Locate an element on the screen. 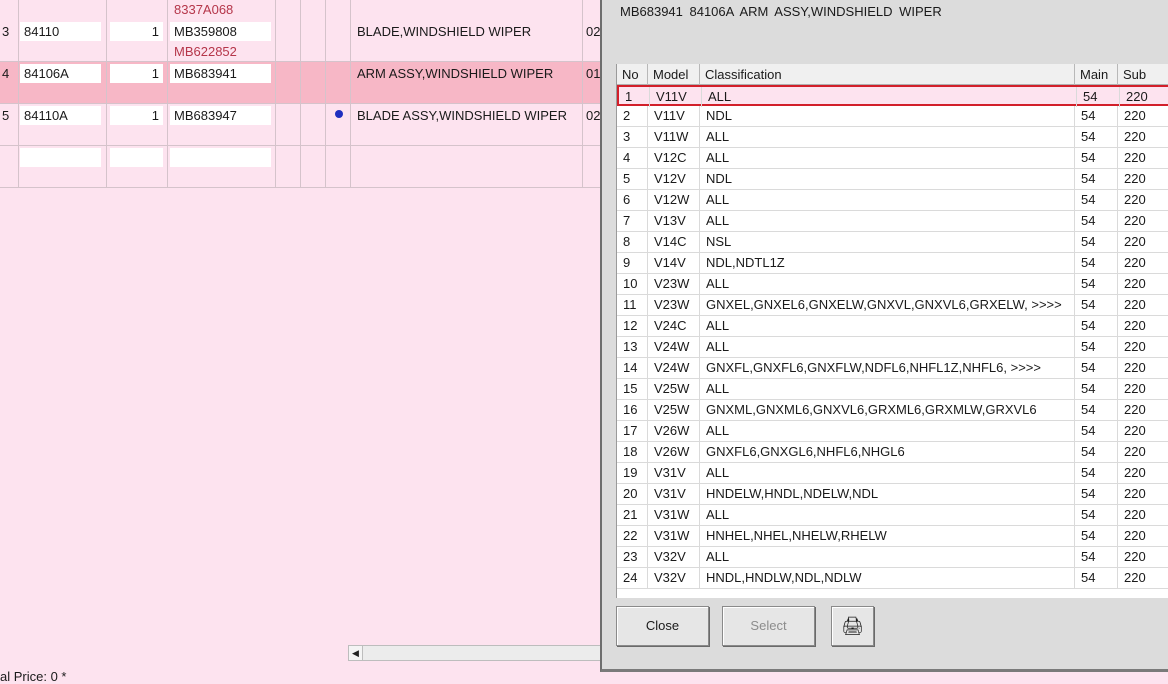 The height and width of the screenshot is (684, 1168). cell-no: 3 is located at coordinates (632, 137).